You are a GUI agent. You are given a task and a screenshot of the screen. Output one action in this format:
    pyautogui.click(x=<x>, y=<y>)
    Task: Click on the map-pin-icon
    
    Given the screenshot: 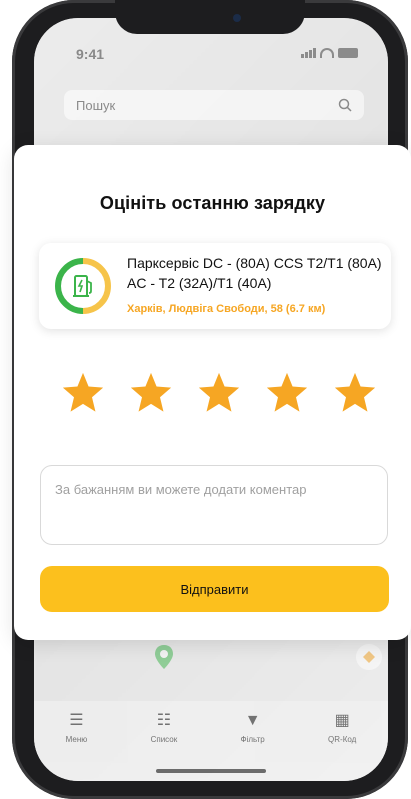 What is the action you would take?
    pyautogui.click(x=164, y=657)
    